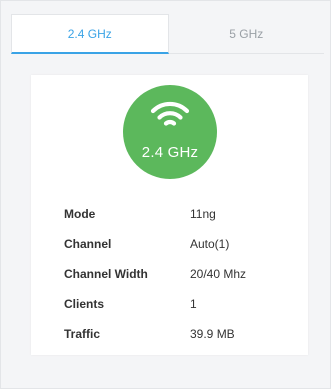  I want to click on band-tabs: 2.4 GHz 5 GHz, so click(167, 34).